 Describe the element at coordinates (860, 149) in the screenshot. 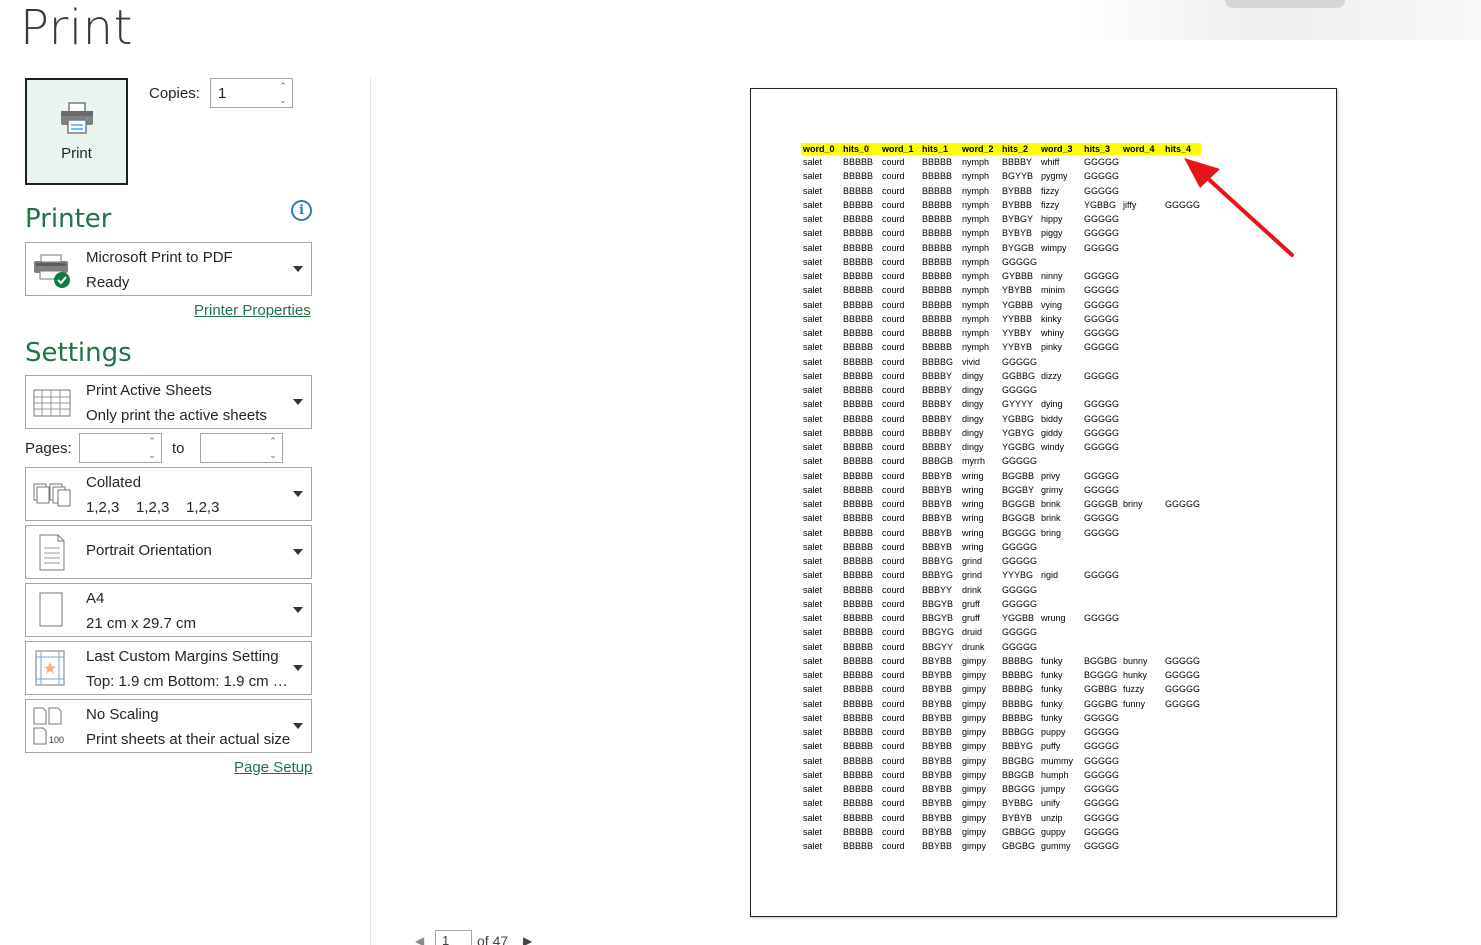

I see `preview-header-cell: hits_0` at that location.